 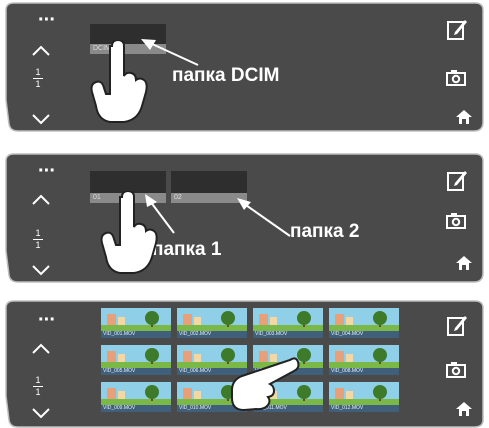 I want to click on chevron-down-icon, so click(x=41, y=413).